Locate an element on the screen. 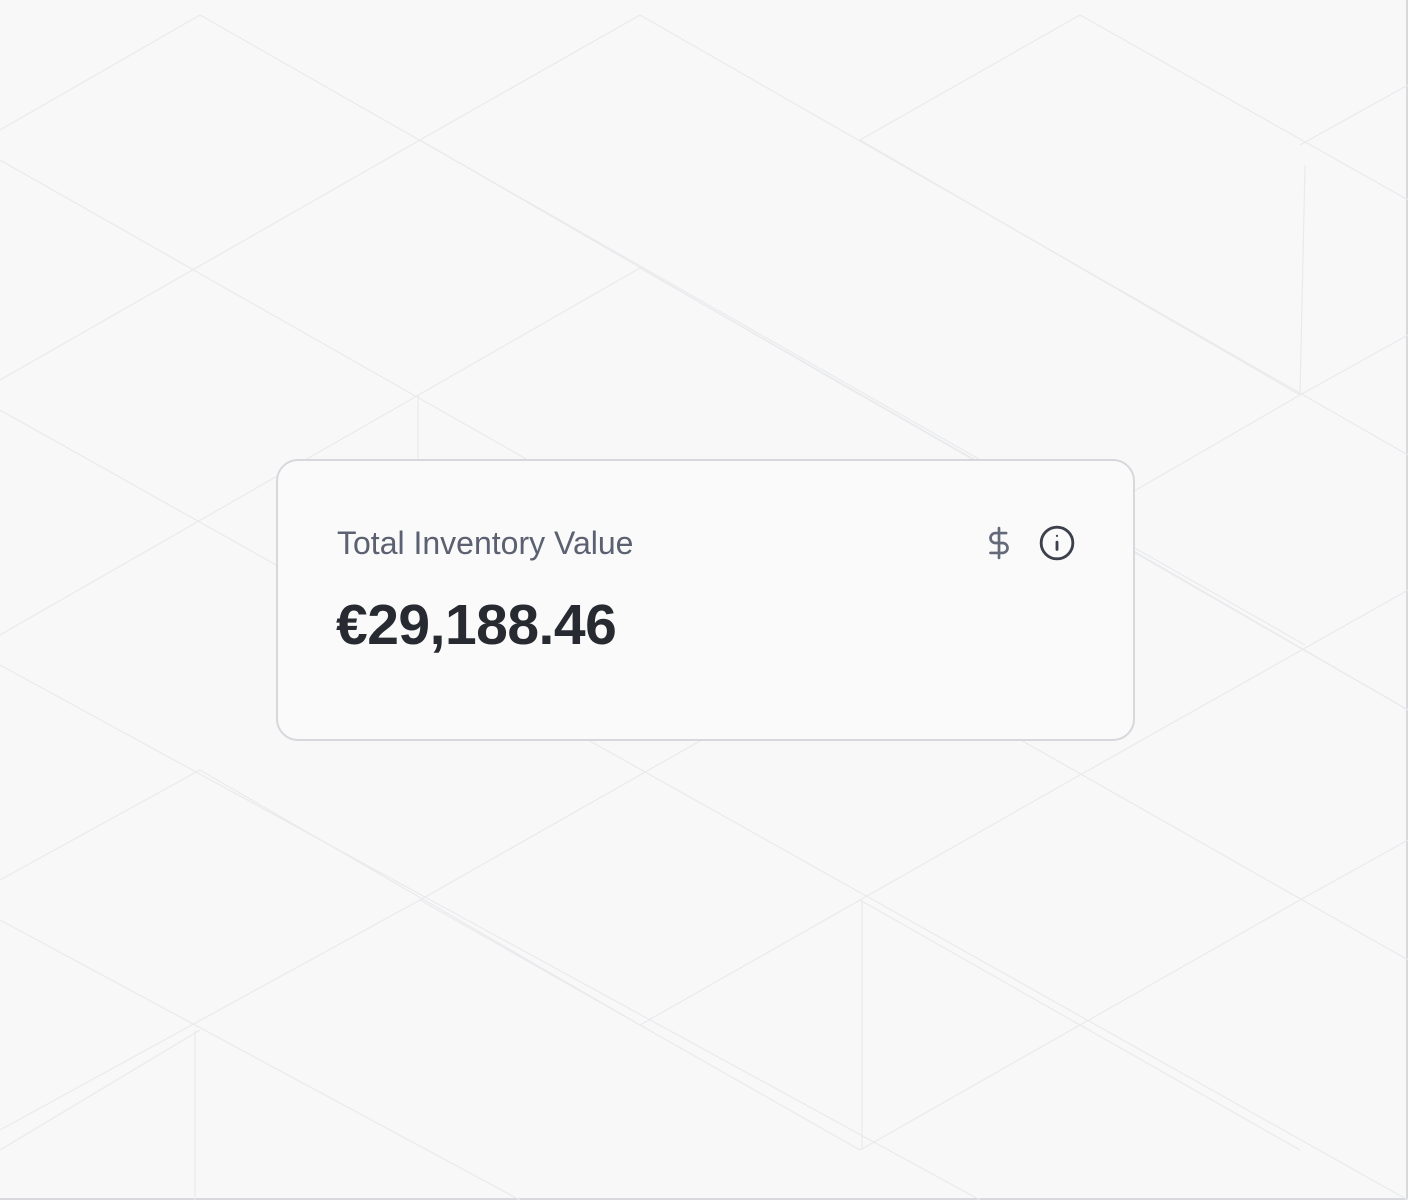 This screenshot has width=1408, height=1200. info-icon is located at coordinates (1057, 543).